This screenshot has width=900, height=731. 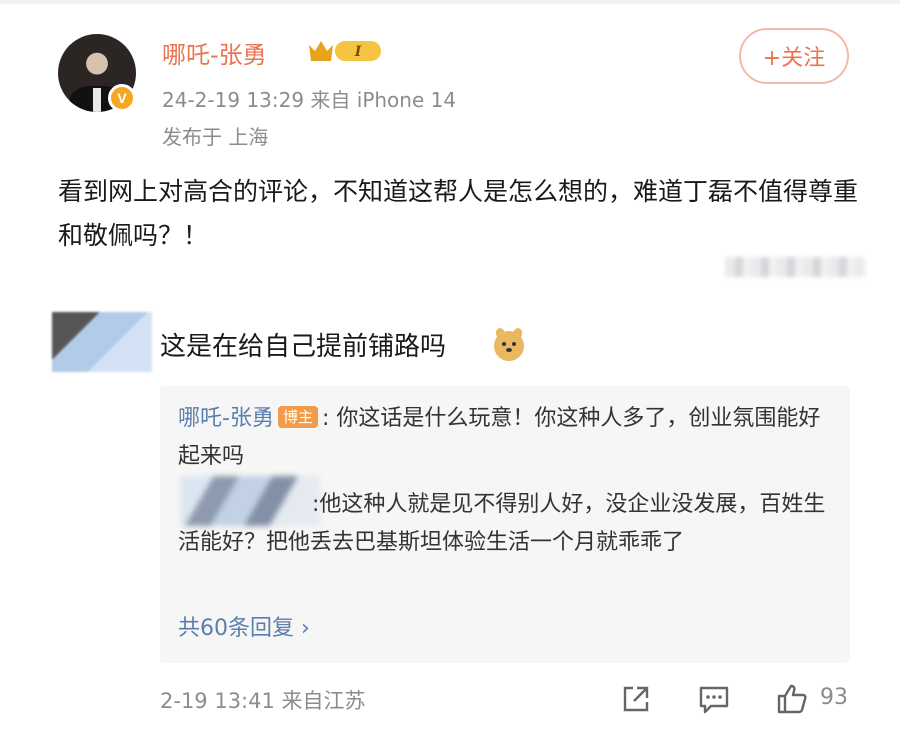 What do you see at coordinates (309, 100) in the screenshot?
I see `post-meta: 24-2-19 13:29 来自 iPhone 14` at bounding box center [309, 100].